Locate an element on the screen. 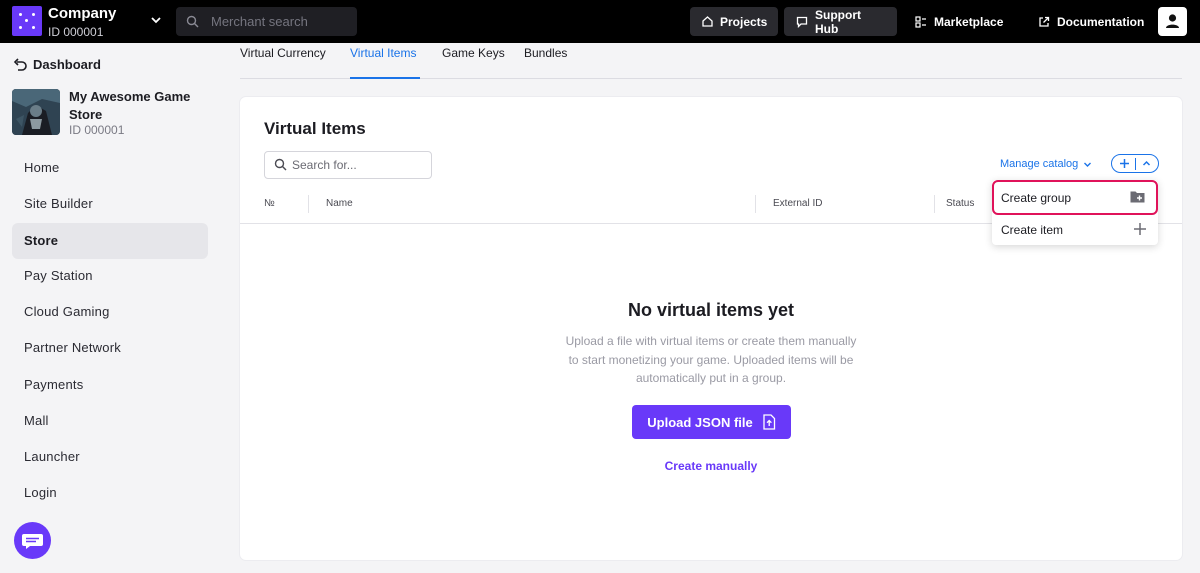  dashboard-label: Dashboard is located at coordinates (67, 64).